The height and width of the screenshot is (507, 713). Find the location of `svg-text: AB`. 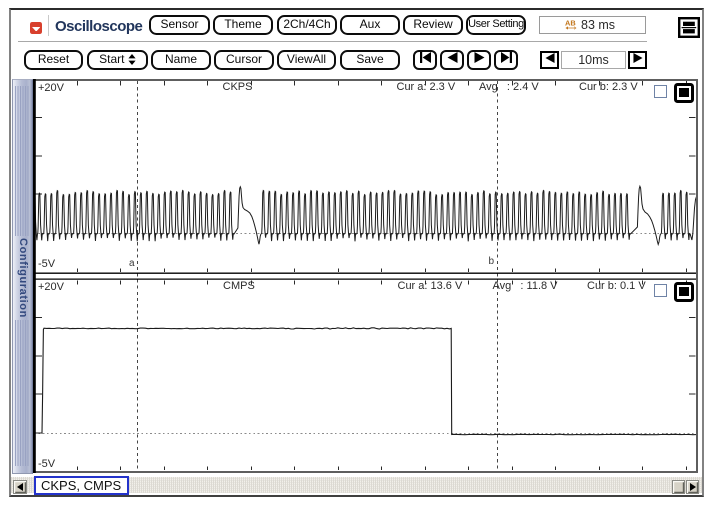

svg-text: AB is located at coordinates (570, 23).